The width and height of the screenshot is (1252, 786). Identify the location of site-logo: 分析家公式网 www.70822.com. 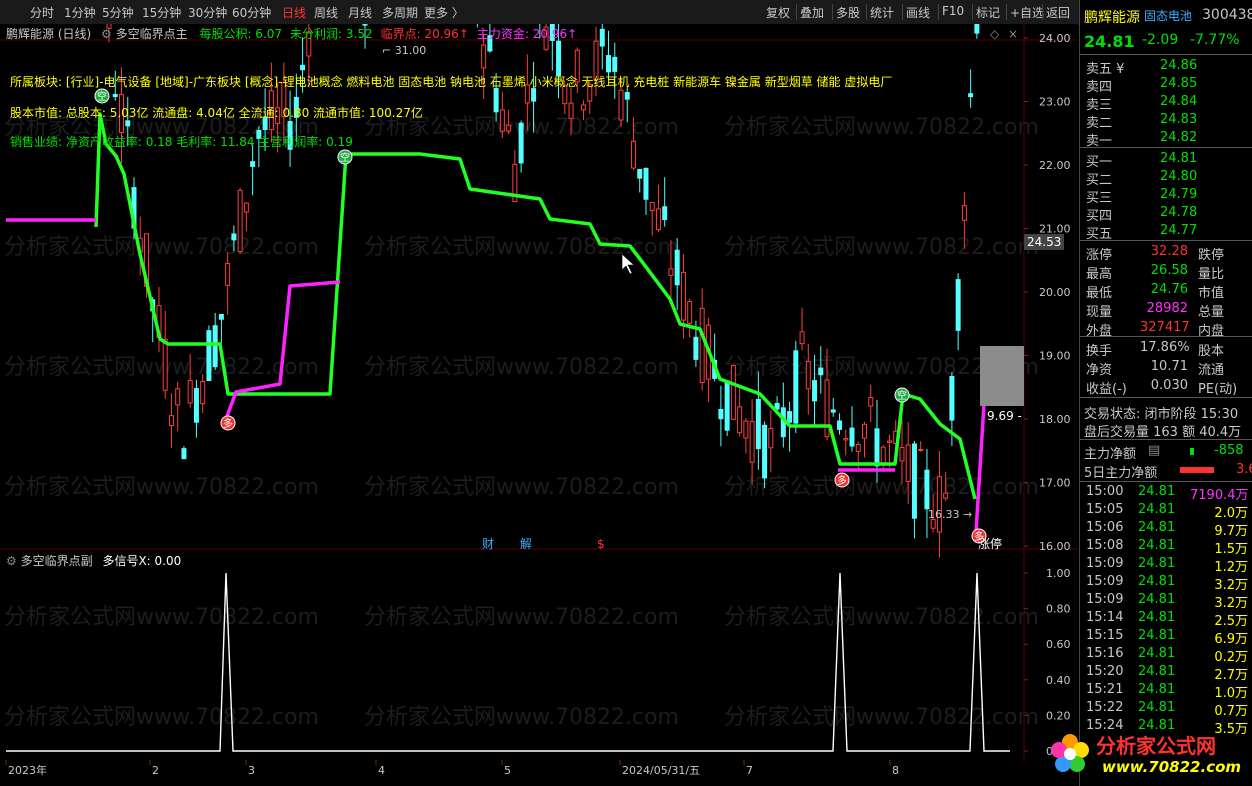
(1146, 755).